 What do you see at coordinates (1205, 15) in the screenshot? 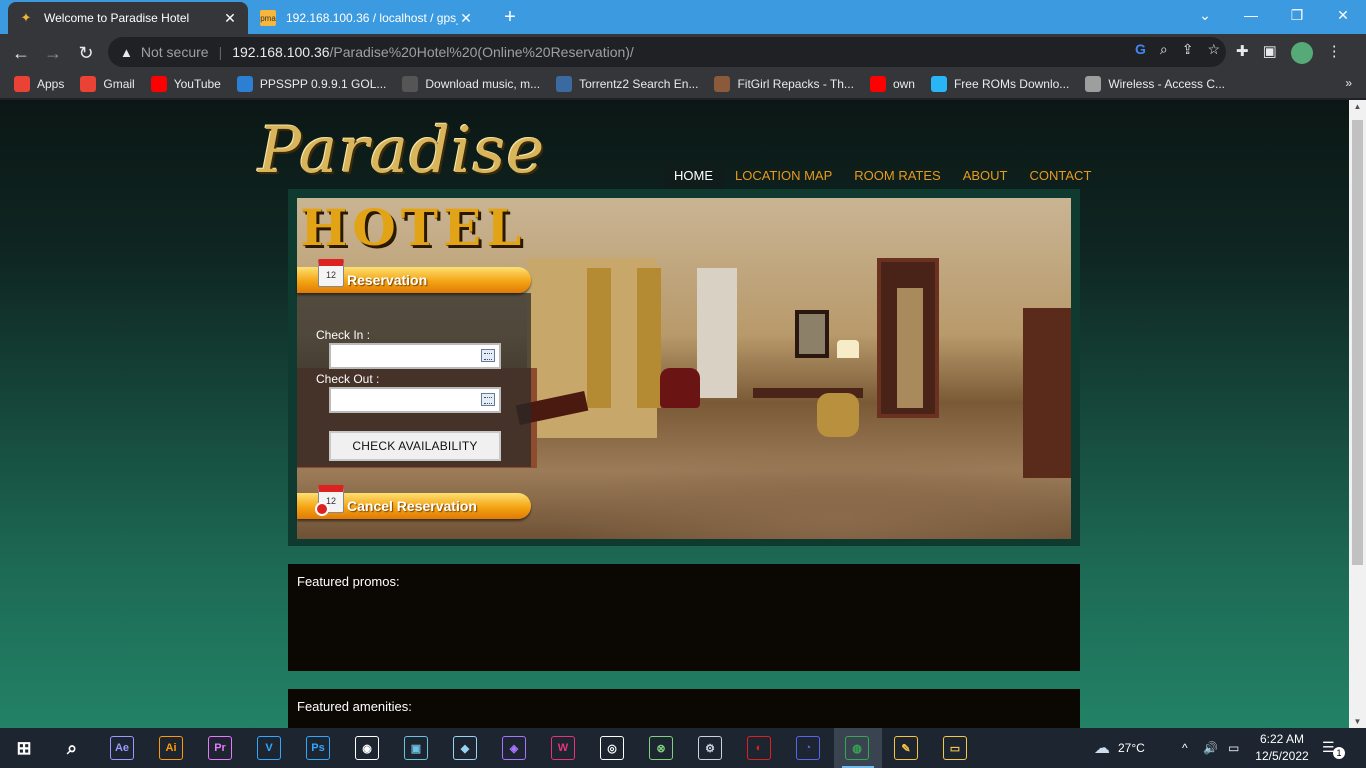
I see `tab-search-icon: ⌄` at bounding box center [1205, 15].